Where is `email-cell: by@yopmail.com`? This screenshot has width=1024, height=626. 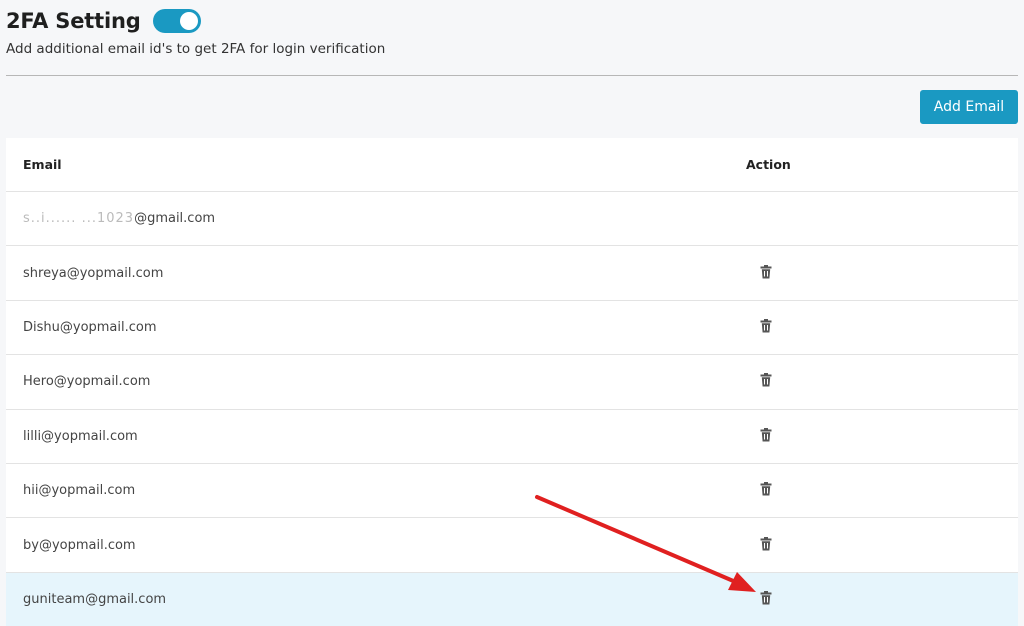
email-cell: by@yopmail.com is located at coordinates (79, 545).